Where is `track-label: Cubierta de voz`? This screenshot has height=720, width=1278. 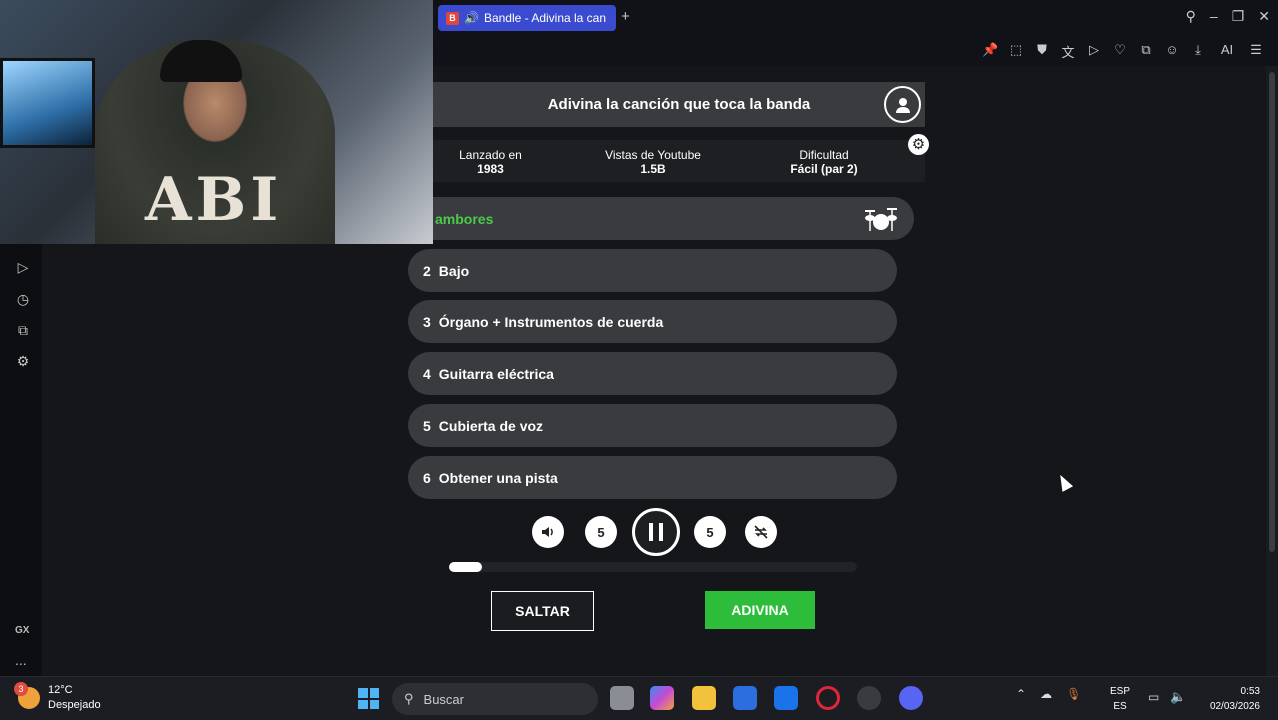 track-label: Cubierta de voz is located at coordinates (491, 425).